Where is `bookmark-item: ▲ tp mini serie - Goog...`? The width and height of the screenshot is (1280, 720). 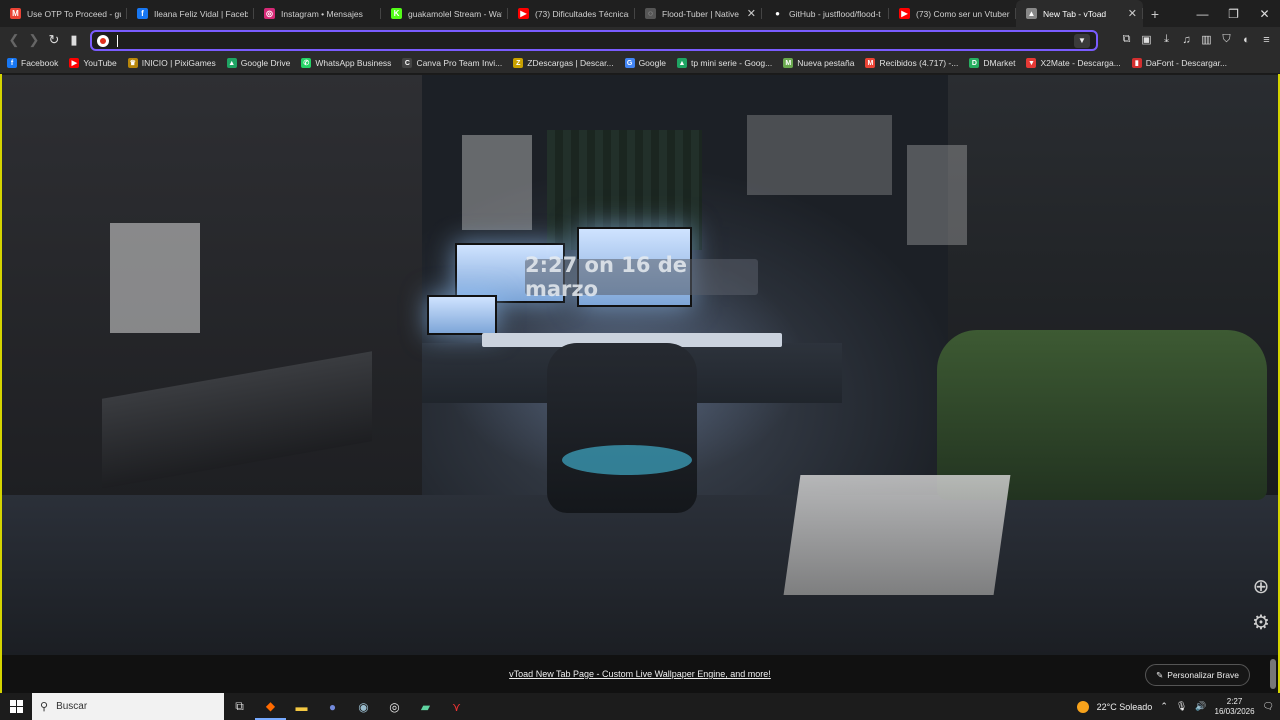 bookmark-item: ▲ tp mini serie - Goog... is located at coordinates (724, 63).